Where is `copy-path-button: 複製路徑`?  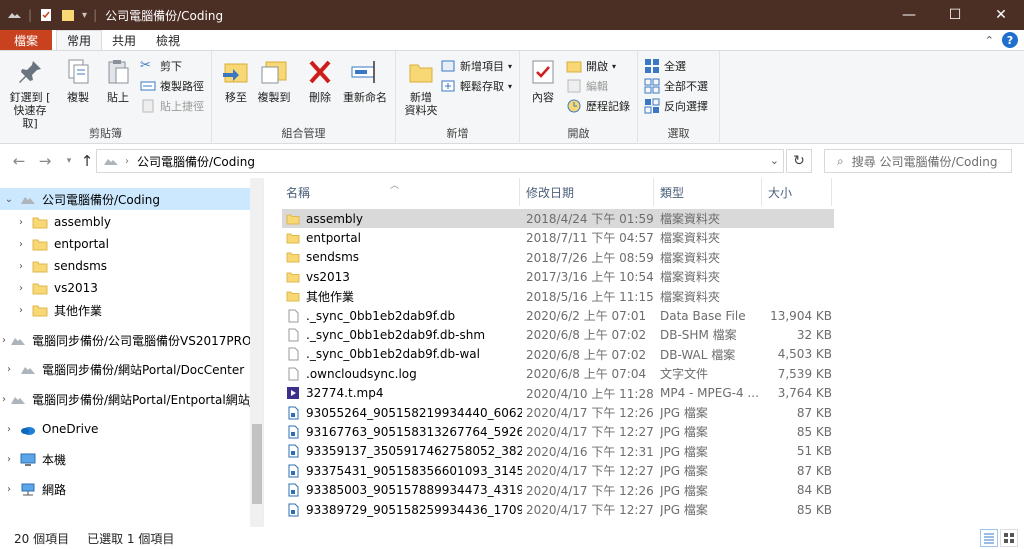 copy-path-button: 複製路徑 is located at coordinates (172, 86).